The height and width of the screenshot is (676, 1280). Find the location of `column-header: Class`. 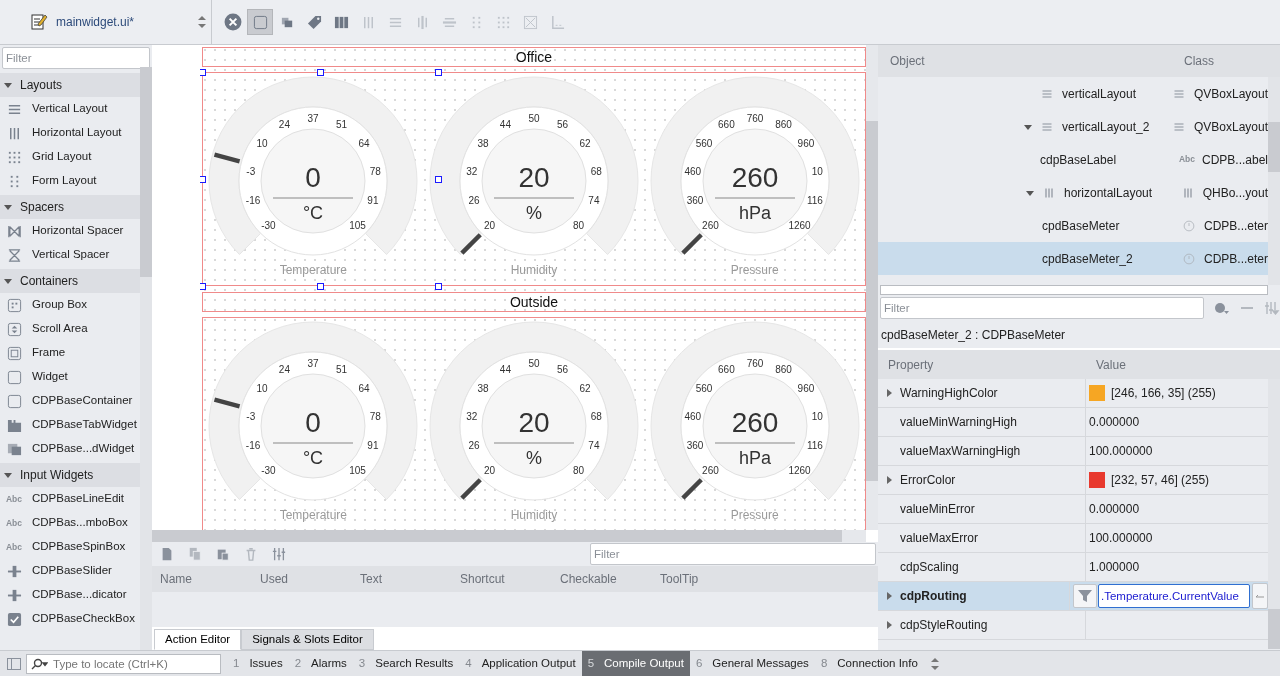

column-header: Class is located at coordinates (1193, 61).